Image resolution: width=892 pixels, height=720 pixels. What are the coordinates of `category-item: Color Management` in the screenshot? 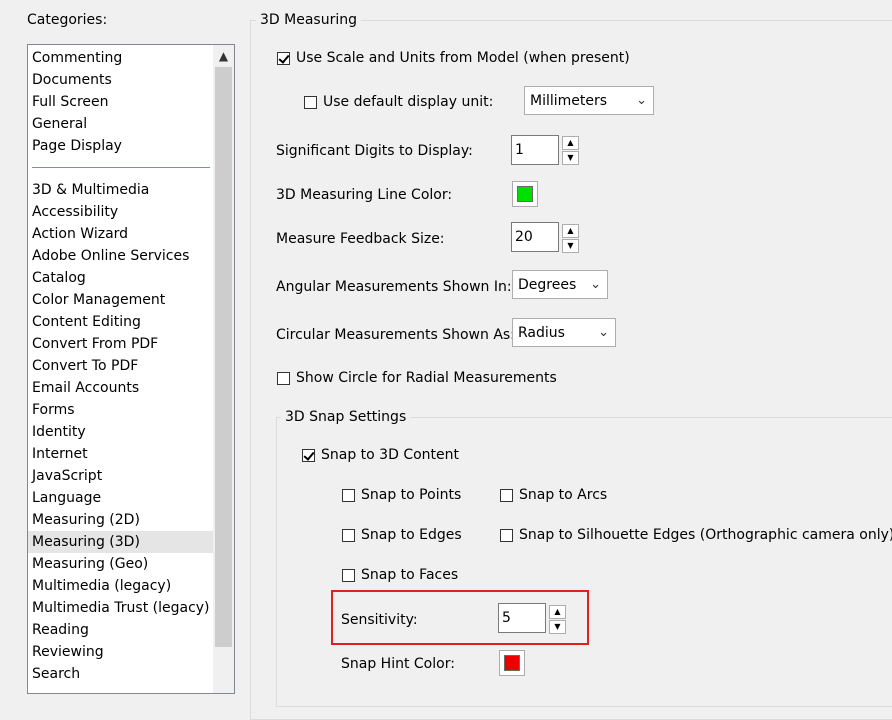 It's located at (122, 300).